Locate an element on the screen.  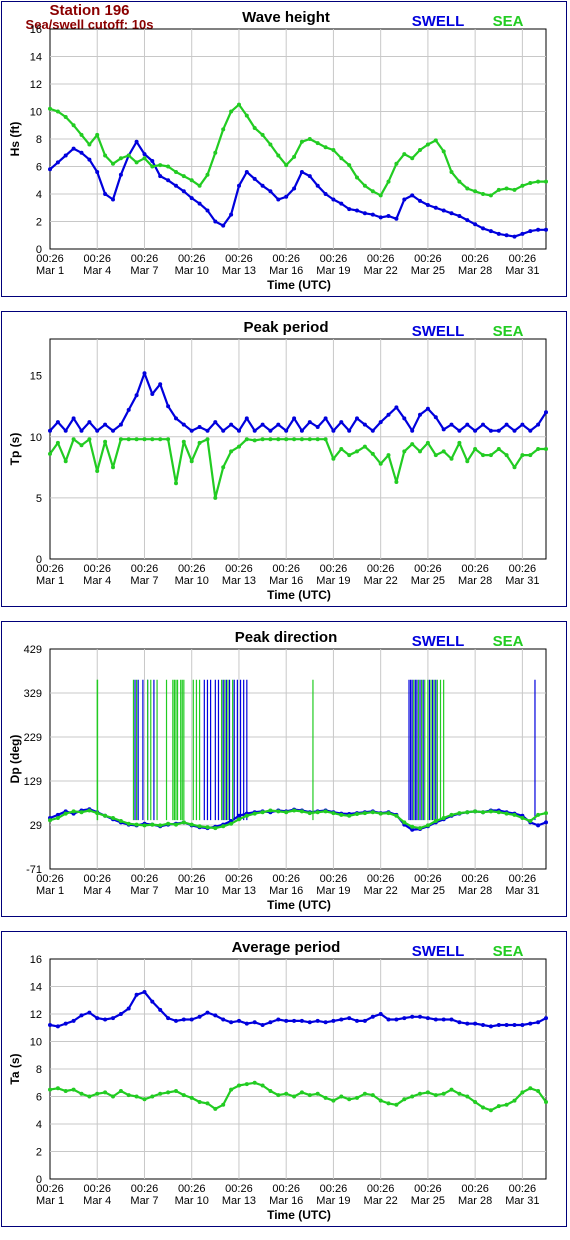
legend-swell: SWELL is located at coordinates (438, 21).